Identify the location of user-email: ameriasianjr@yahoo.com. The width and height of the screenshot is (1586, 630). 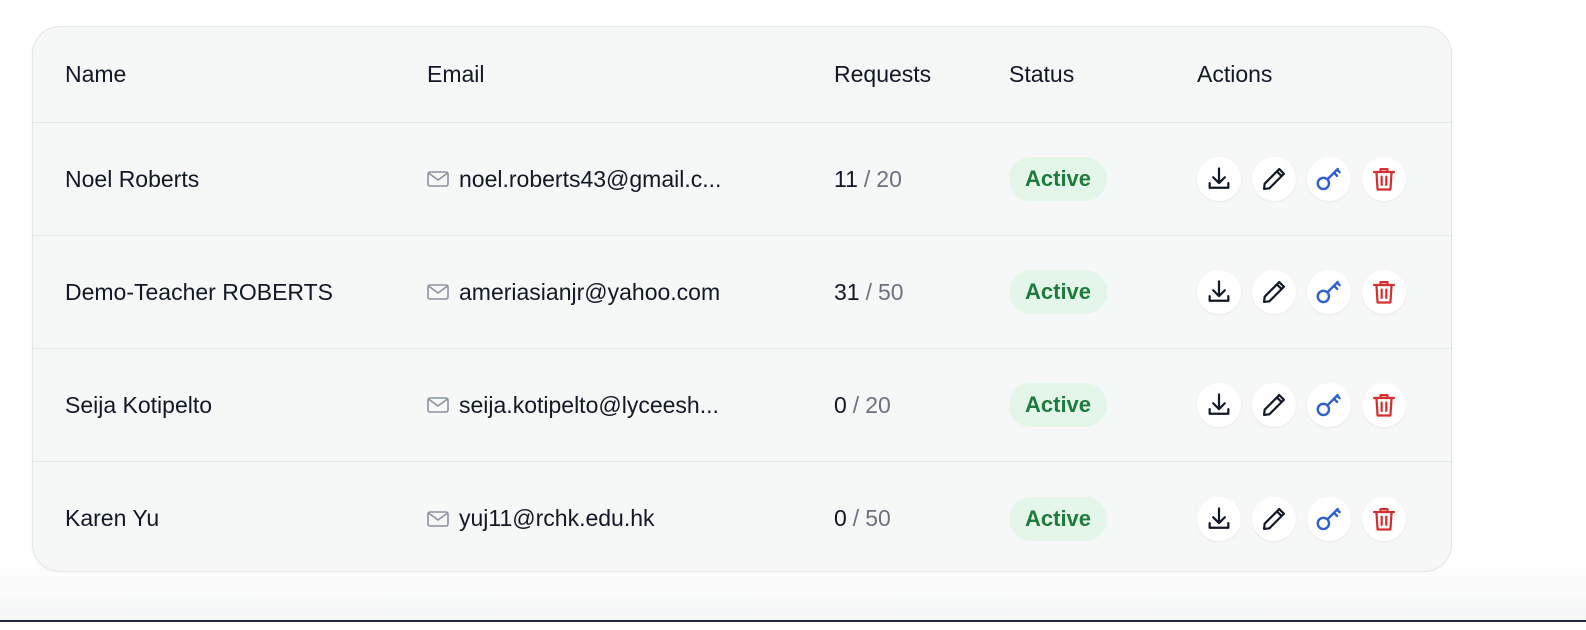
(573, 292).